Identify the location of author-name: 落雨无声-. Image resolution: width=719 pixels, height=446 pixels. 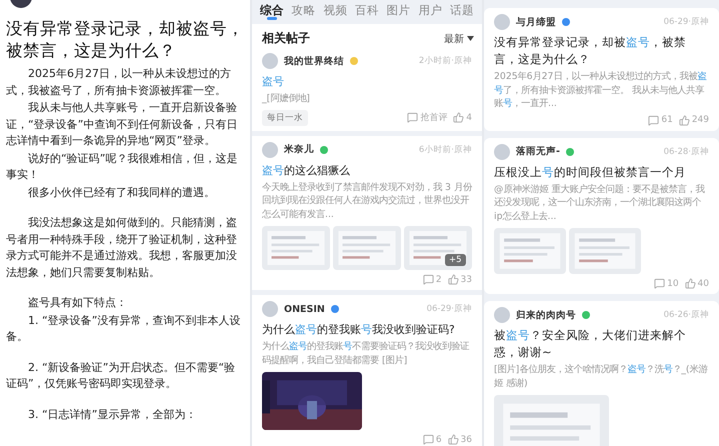
(538, 151).